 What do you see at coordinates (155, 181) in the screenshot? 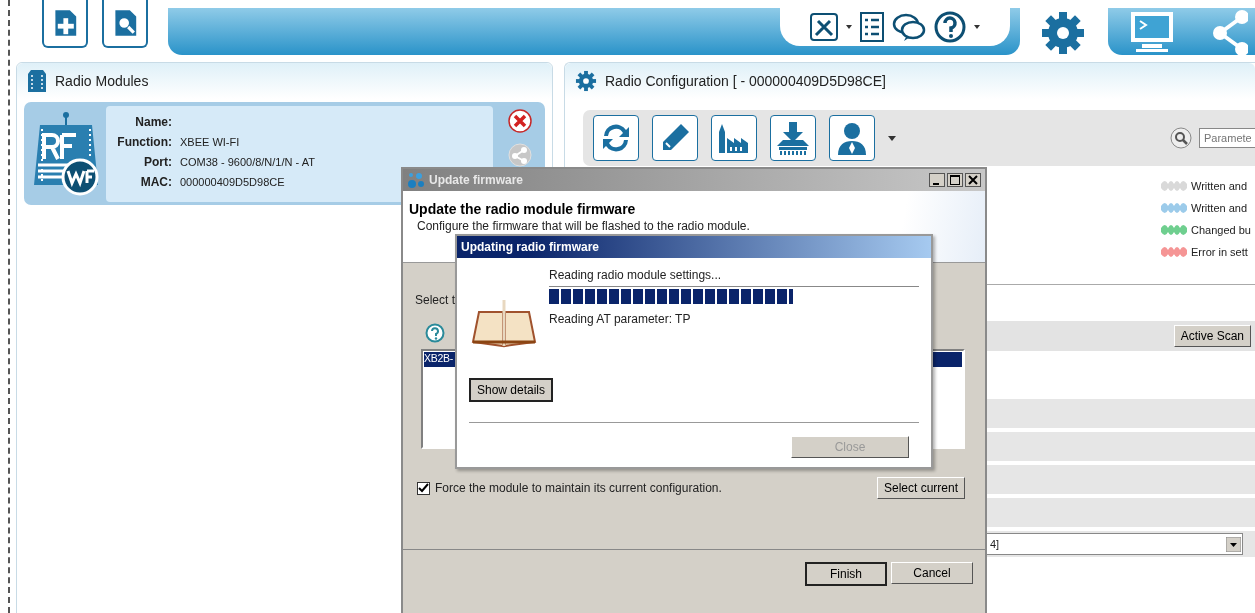
I see `field-label: MAC:` at bounding box center [155, 181].